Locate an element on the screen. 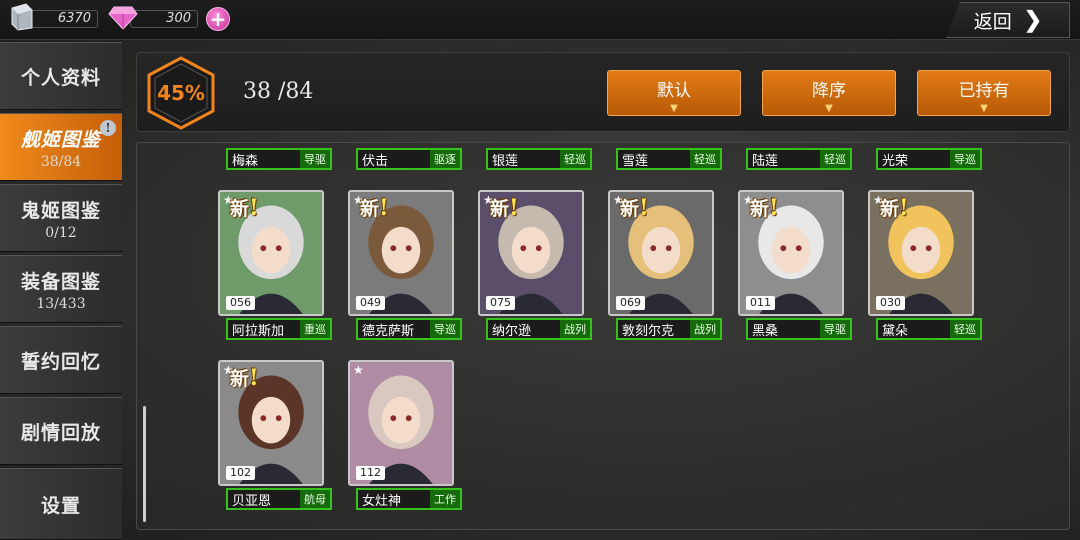 This screenshot has height=540, width=1080. filter-label: 已持有 is located at coordinates (984, 91).